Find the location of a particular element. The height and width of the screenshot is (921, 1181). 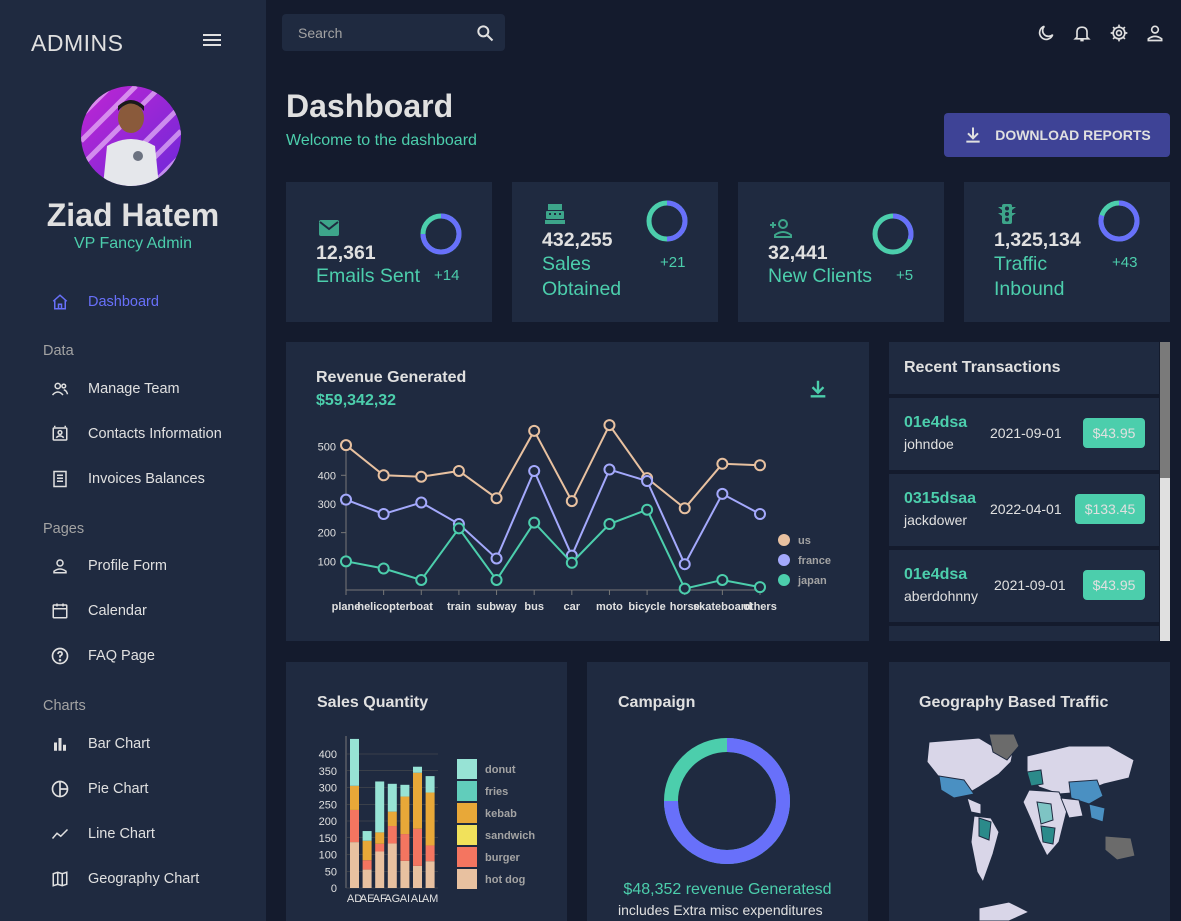

stat-label-line-2: Obtained is located at coordinates (582, 289).